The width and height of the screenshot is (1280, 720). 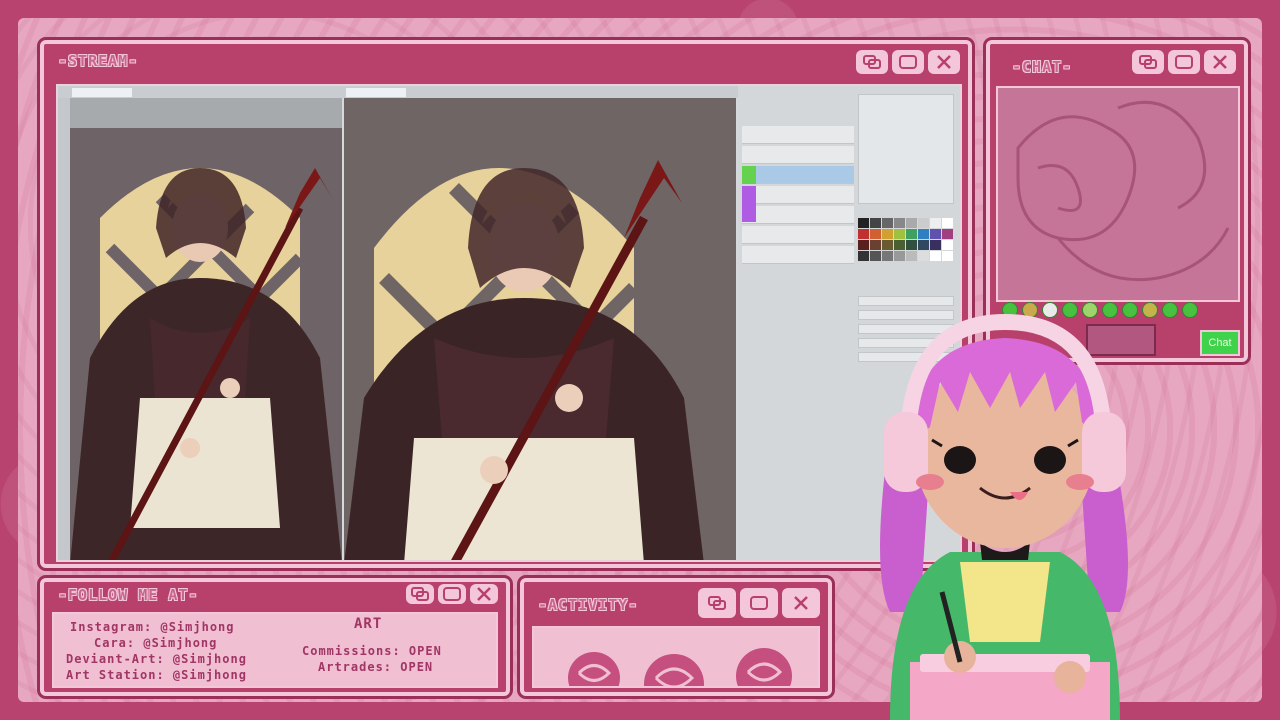 I want to click on avatar-illustration, so click(x=1004, y=516).